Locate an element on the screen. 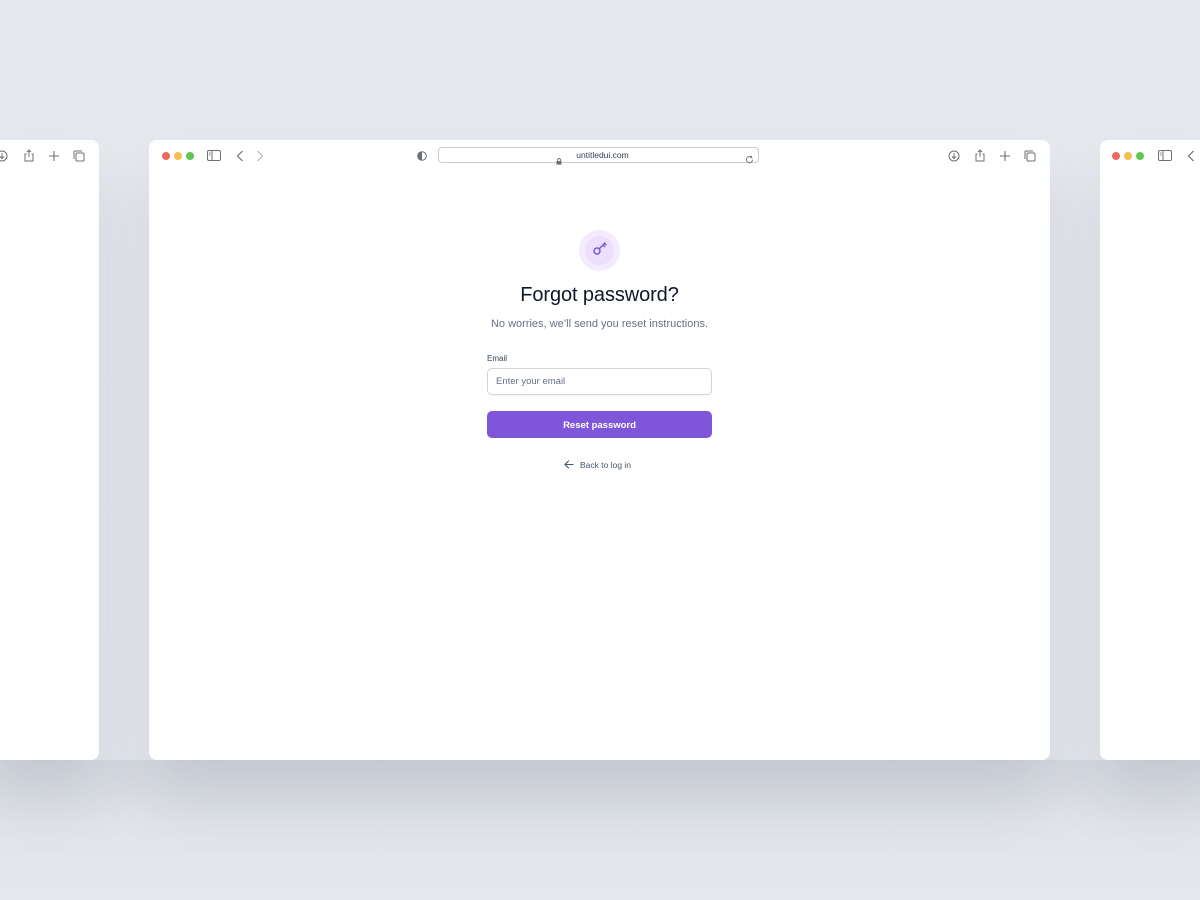 Image resolution: width=1200 pixels, height=900 pixels. key-icon-badge is located at coordinates (599, 250).